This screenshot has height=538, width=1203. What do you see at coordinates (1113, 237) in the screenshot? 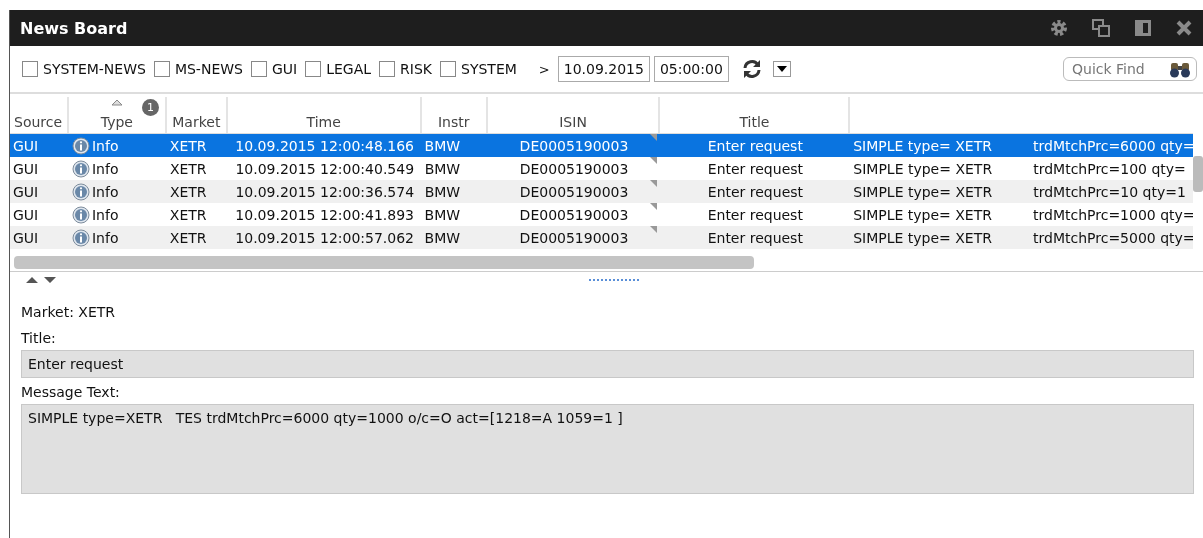
I see `table-cell: trdMtchPrc=5000 qty=` at bounding box center [1113, 237].